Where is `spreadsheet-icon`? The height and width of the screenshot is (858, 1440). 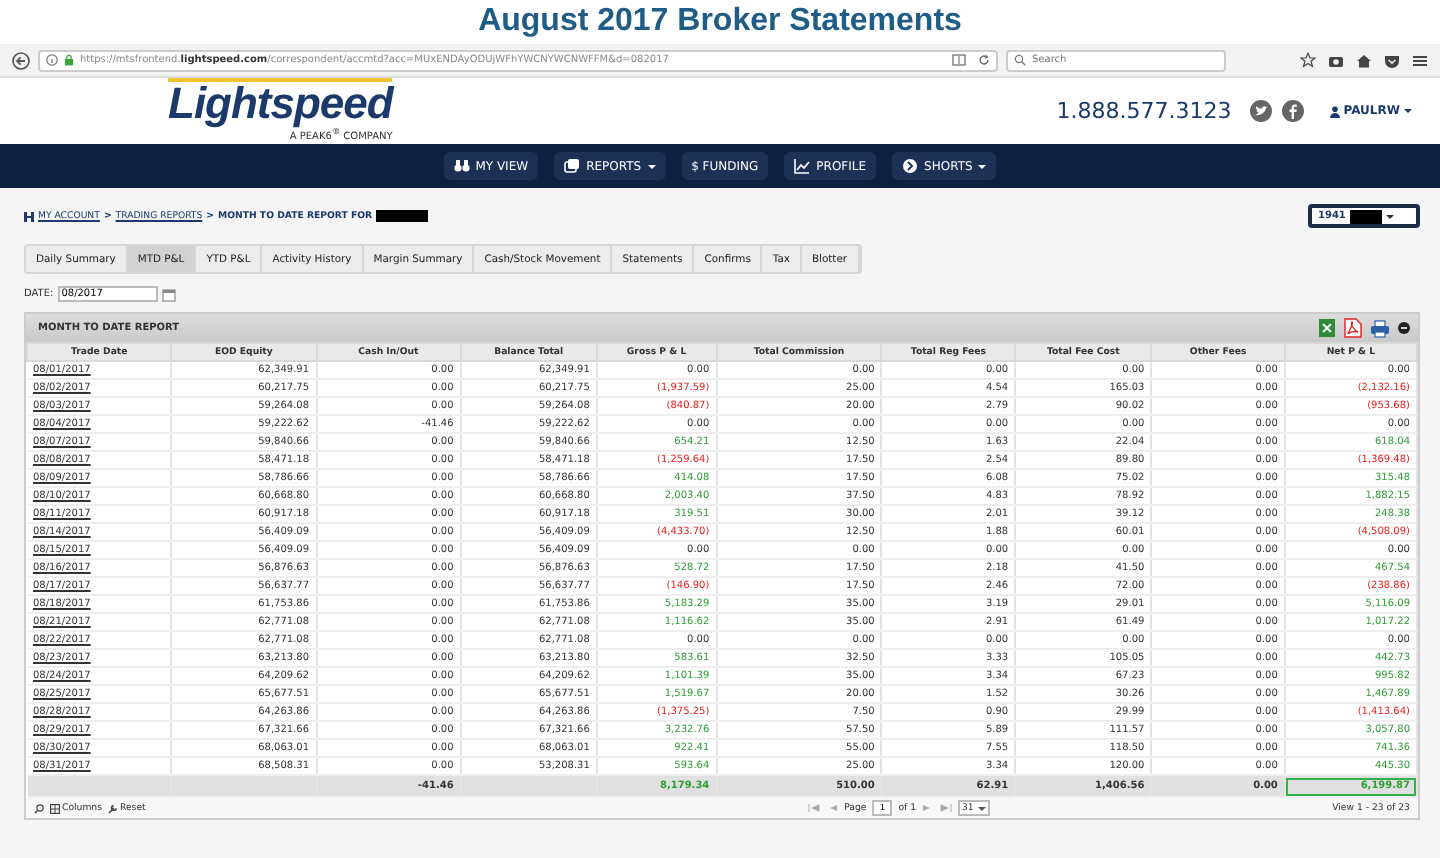
spreadsheet-icon is located at coordinates (1327, 328).